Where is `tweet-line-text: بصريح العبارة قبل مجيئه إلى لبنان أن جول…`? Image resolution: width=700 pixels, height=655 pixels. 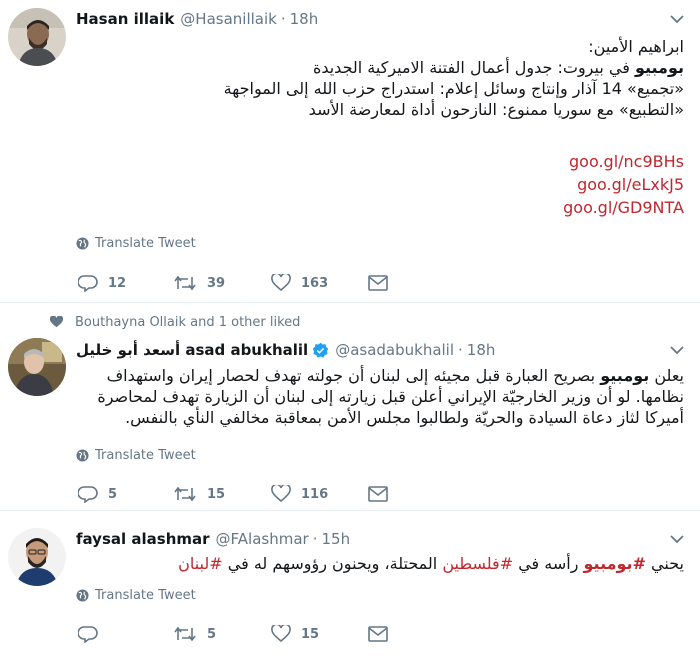
tweet-line-text: بصريح العبارة قبل مجيئه إلى لبنان أن جول… is located at coordinates (353, 375).